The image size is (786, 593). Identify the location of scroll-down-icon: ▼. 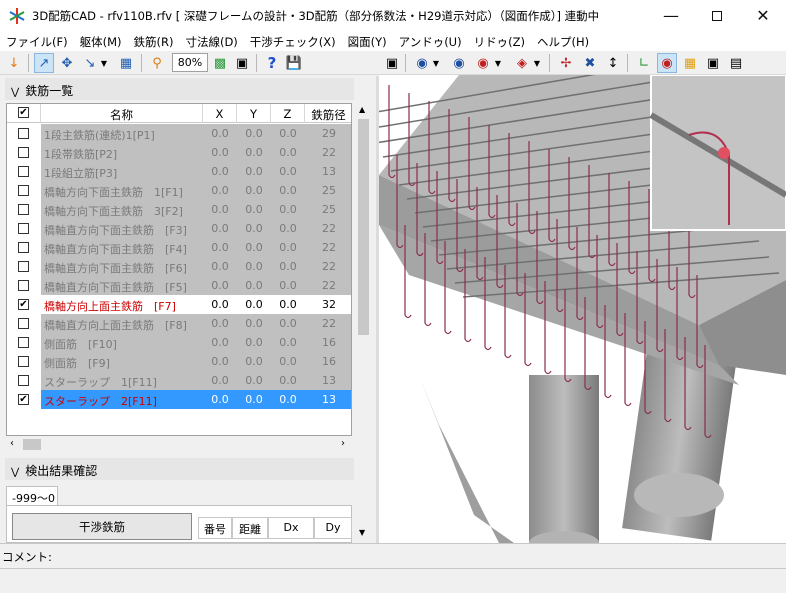
(362, 532).